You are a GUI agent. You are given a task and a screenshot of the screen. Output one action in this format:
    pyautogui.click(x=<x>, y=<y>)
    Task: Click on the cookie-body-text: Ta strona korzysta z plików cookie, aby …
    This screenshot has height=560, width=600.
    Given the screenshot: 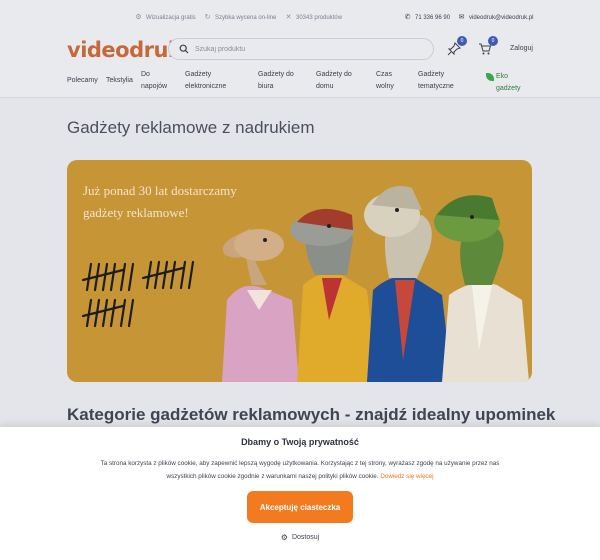 What is the action you would take?
    pyautogui.click(x=300, y=470)
    